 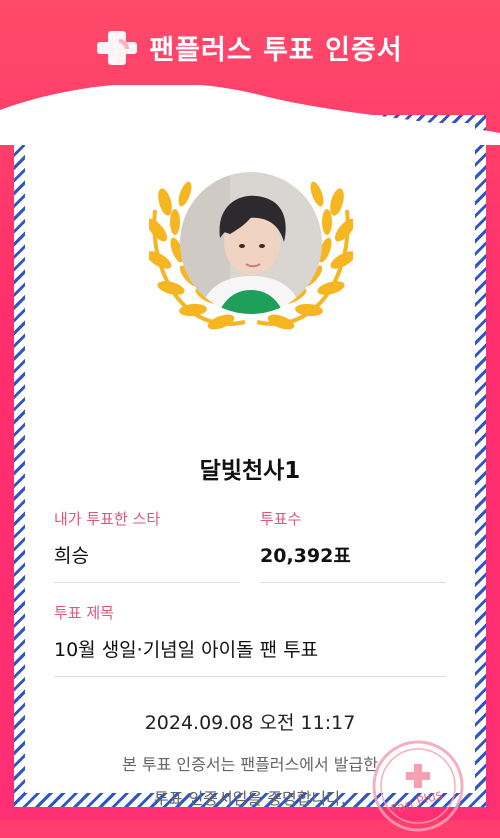 I want to click on vote-title: 10월 생일·기념일 아이돌 팬 투표, so click(x=186, y=650).